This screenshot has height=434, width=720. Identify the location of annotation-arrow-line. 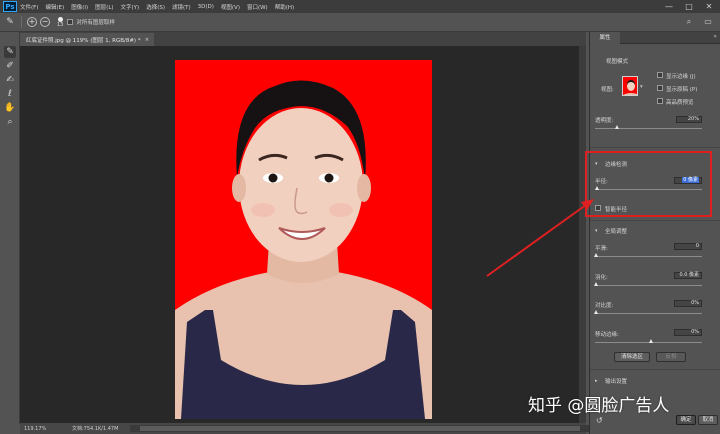
(538, 239).